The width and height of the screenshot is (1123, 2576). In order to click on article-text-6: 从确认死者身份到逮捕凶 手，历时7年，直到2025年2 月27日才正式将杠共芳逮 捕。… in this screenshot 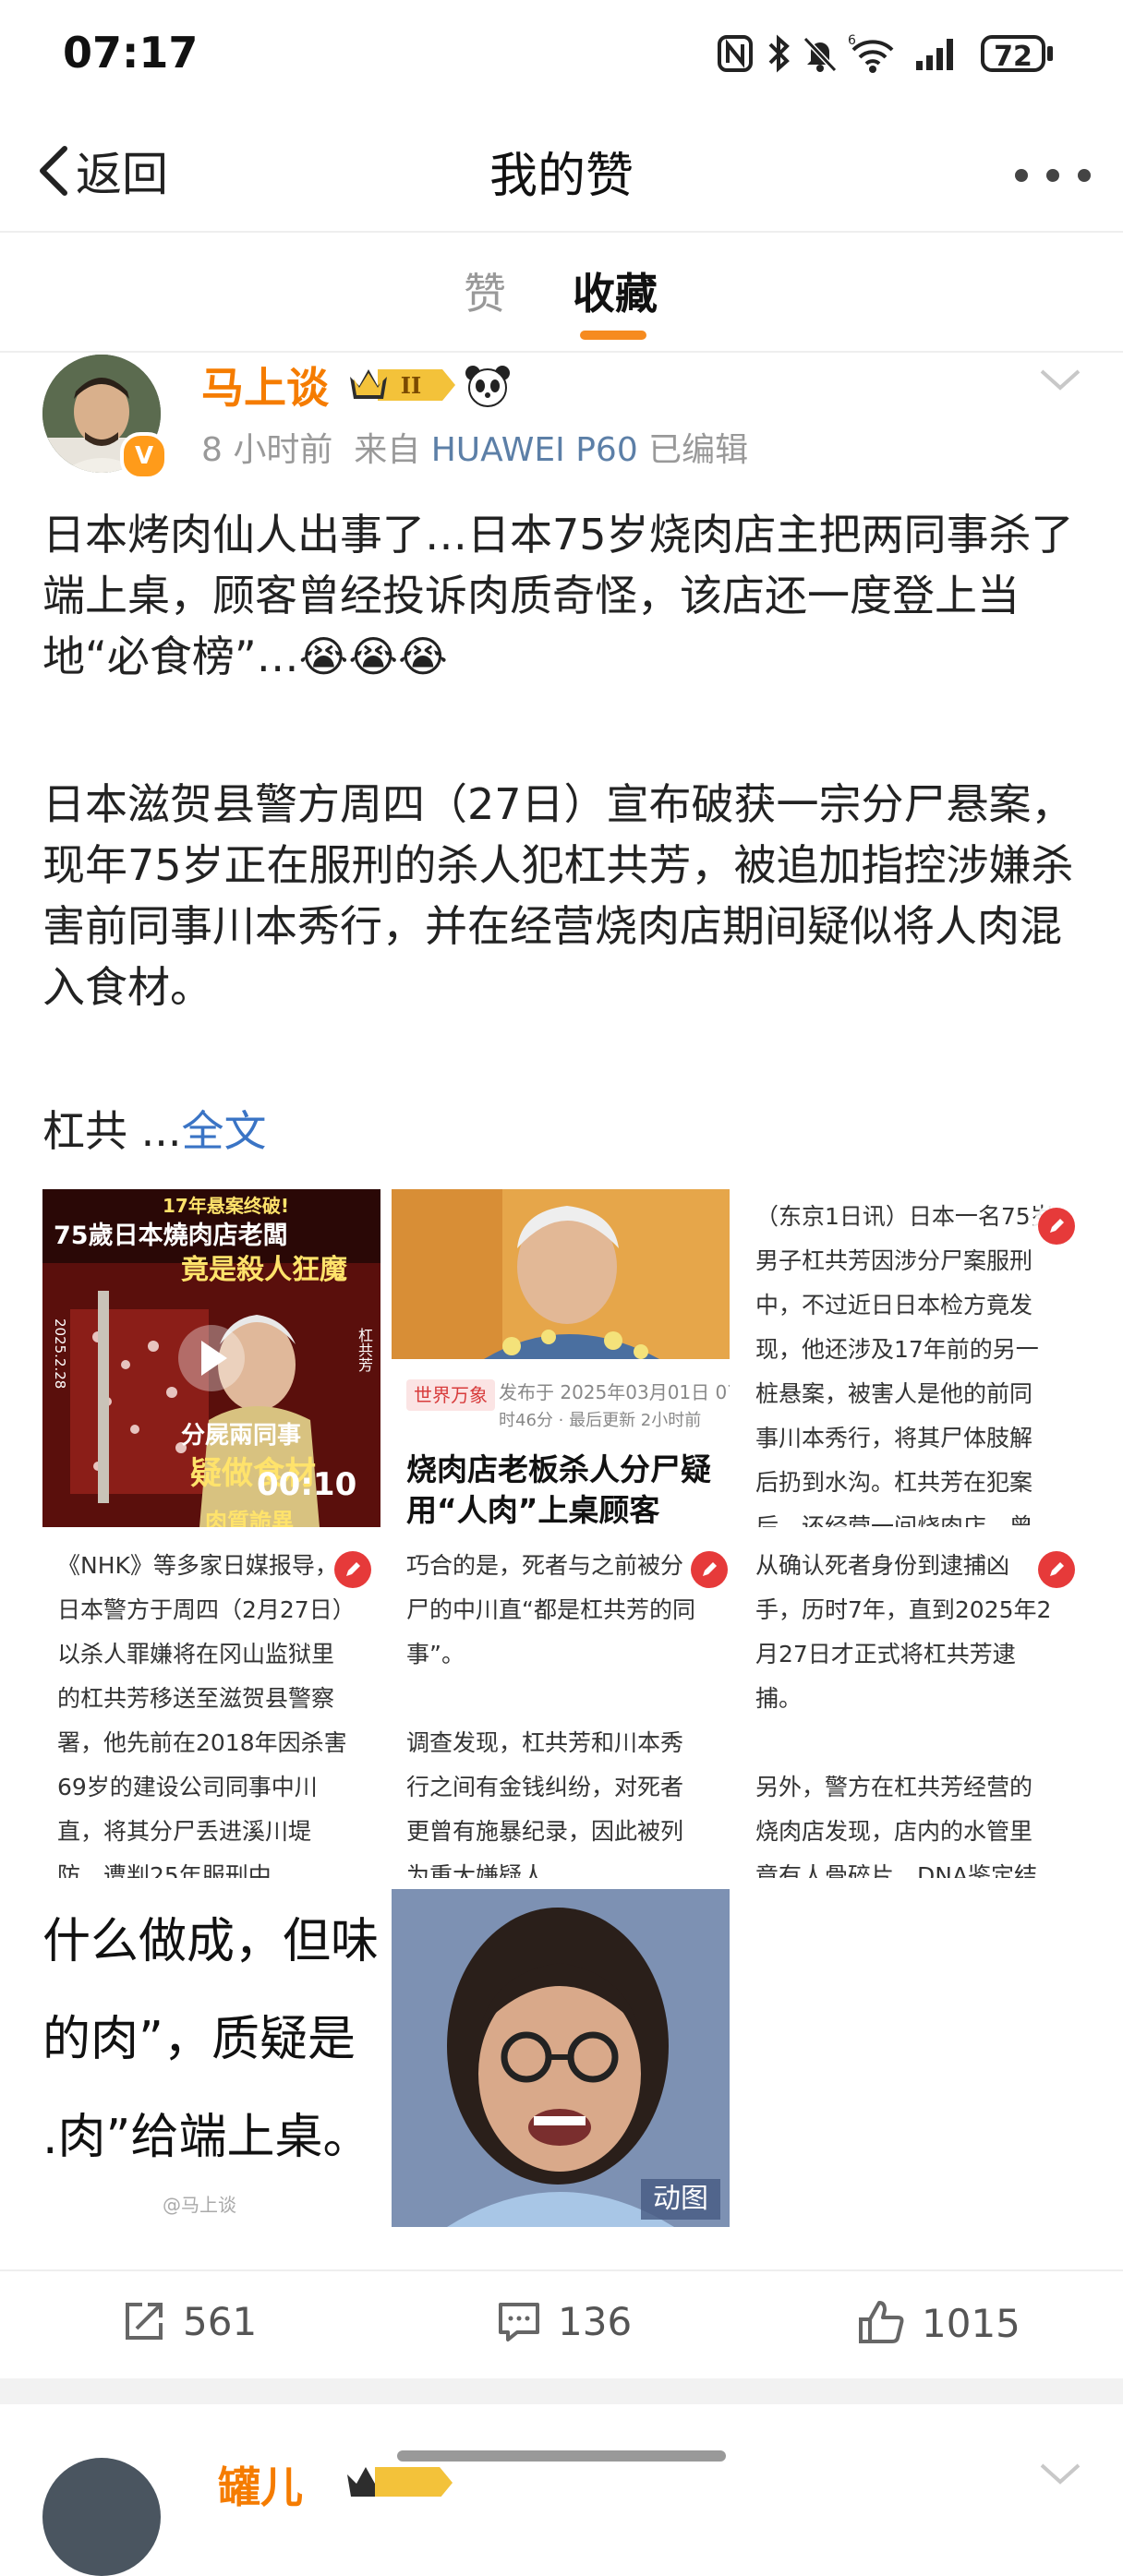, I will do `click(912, 1708)`.